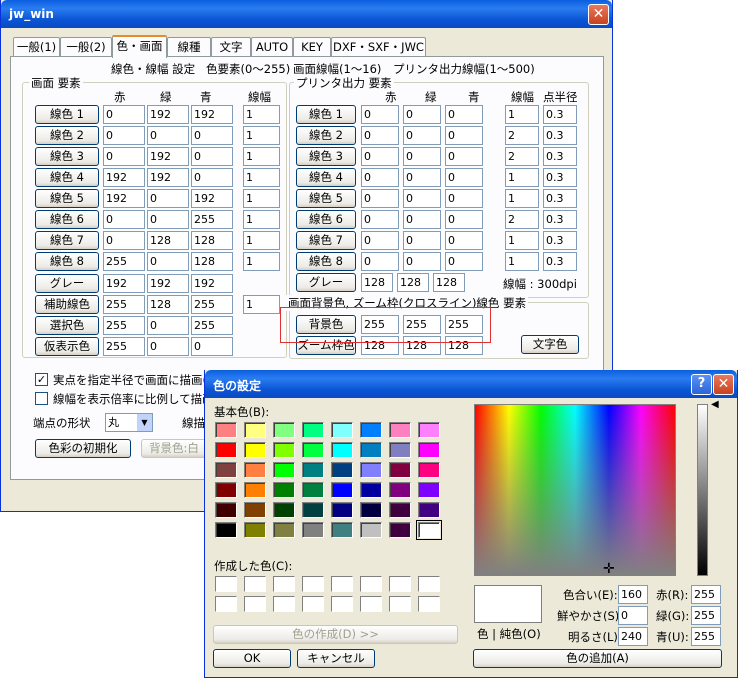 The image size is (738, 678). Describe the element at coordinates (633, 636) in the screenshot. I see `luminance-input: 240` at that location.